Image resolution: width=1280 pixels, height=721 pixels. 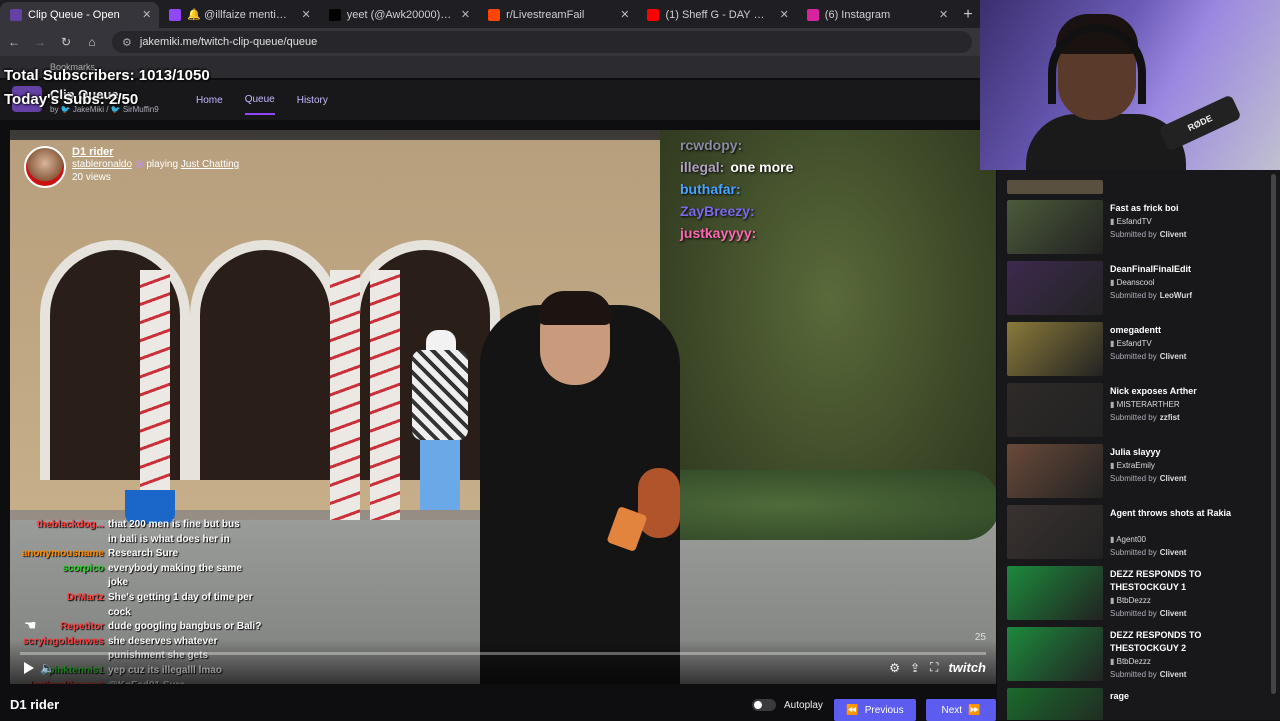 I want to click on clip-game: Just Chatting, so click(x=210, y=164).